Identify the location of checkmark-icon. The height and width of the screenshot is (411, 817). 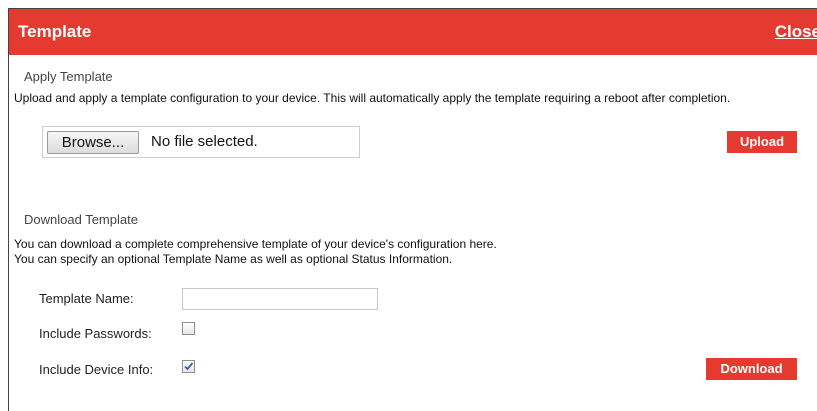
(189, 366).